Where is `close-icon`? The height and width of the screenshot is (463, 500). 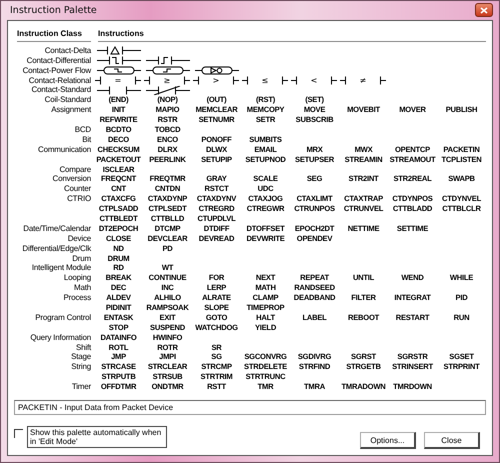 close-icon is located at coordinates (484, 10).